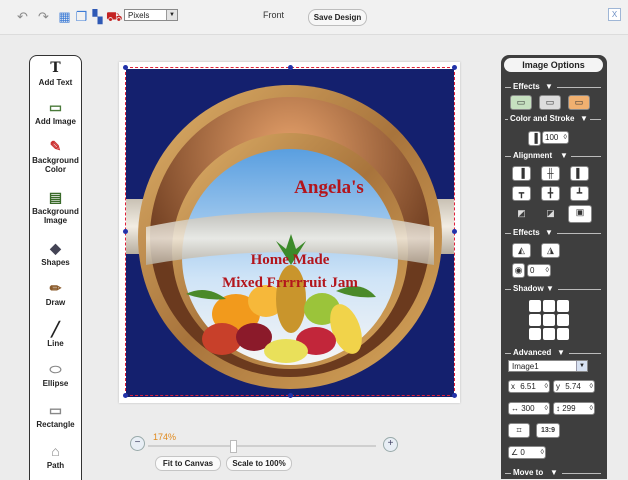 The image size is (628, 480). I want to click on tool-rectangle: ▭ Rectangle, so click(55, 415).